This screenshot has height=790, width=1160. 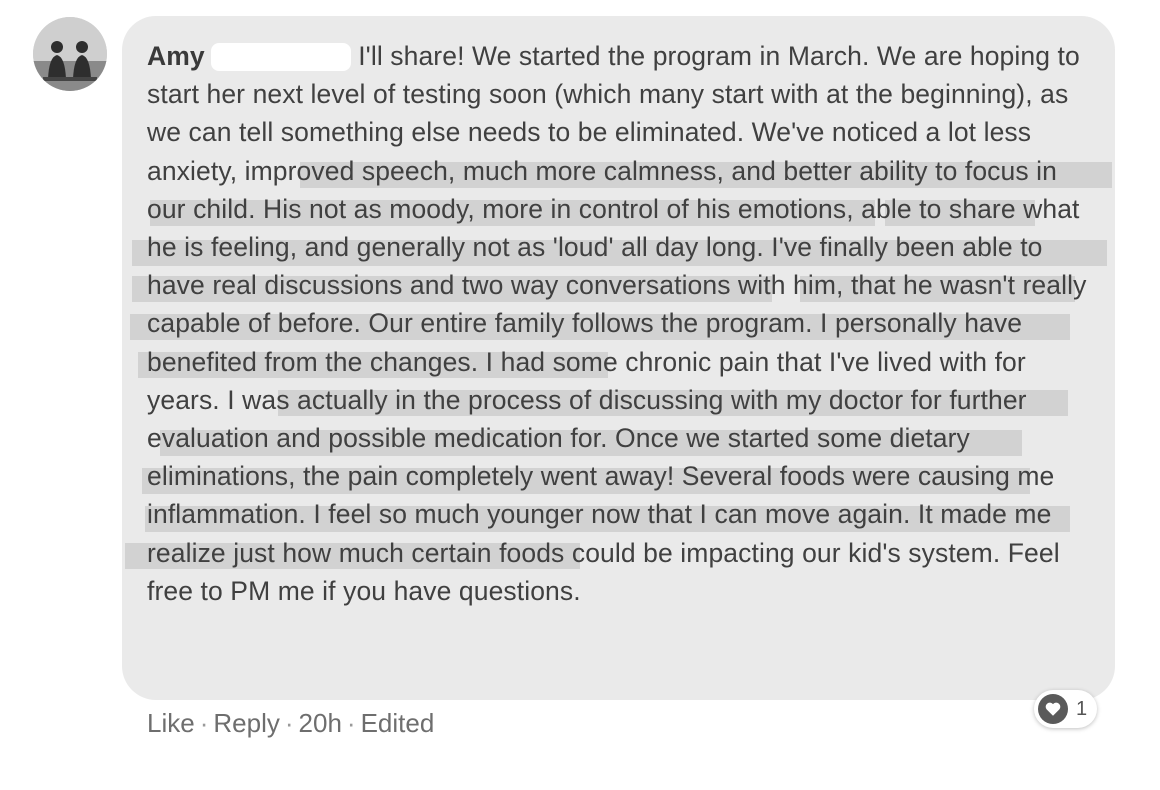 I want to click on avatar-photo, so click(x=70, y=54).